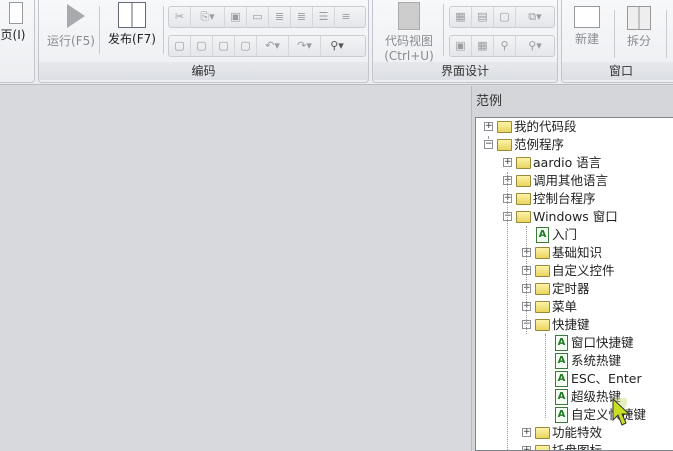 The width and height of the screenshot is (673, 451). I want to click on publish-button: 发布(F7), so click(132, 24).